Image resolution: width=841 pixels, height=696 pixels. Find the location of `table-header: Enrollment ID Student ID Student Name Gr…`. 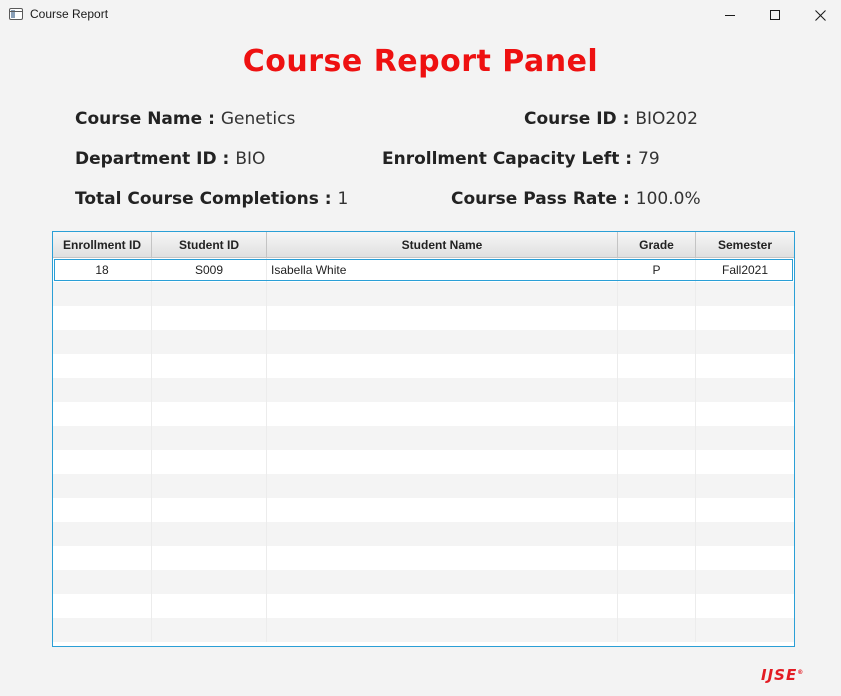

table-header: Enrollment ID Student ID Student Name Gr… is located at coordinates (423, 245).